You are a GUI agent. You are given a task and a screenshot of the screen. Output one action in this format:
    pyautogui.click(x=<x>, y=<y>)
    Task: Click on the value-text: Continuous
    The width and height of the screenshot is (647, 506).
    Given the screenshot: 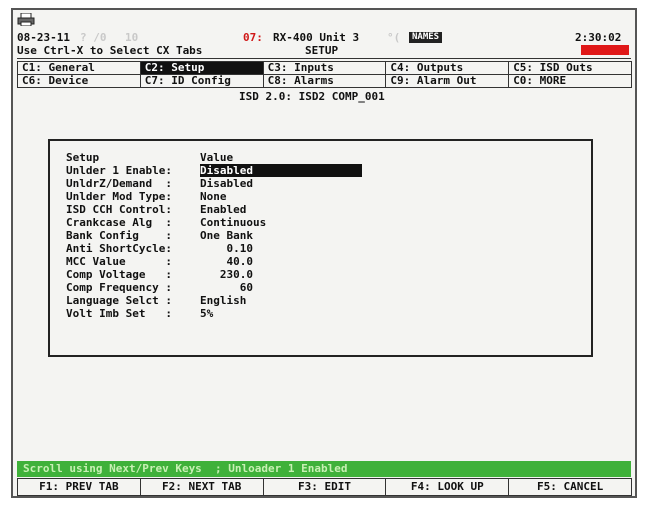 What is the action you would take?
    pyautogui.click(x=233, y=222)
    